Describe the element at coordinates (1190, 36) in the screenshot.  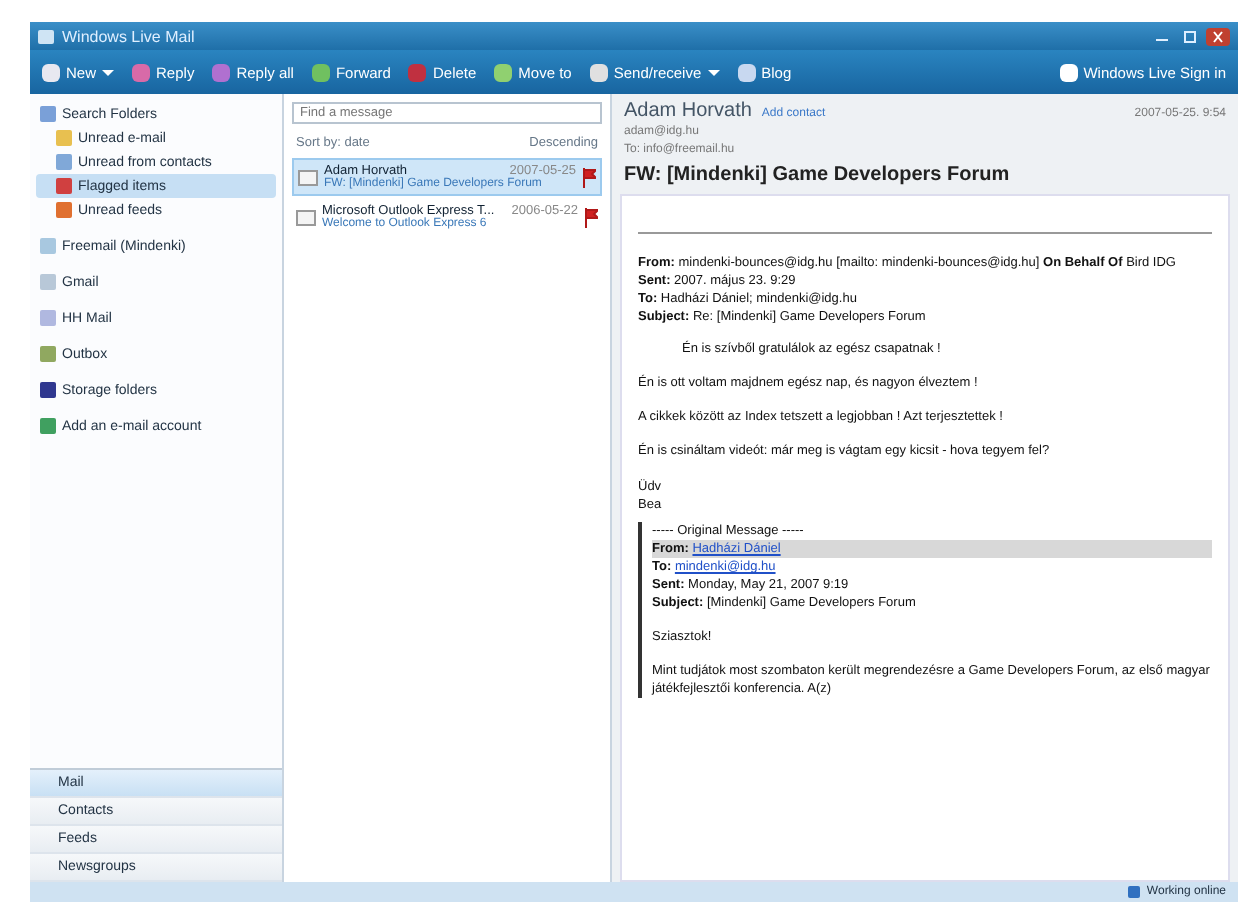
I see `maximize-icon` at that location.